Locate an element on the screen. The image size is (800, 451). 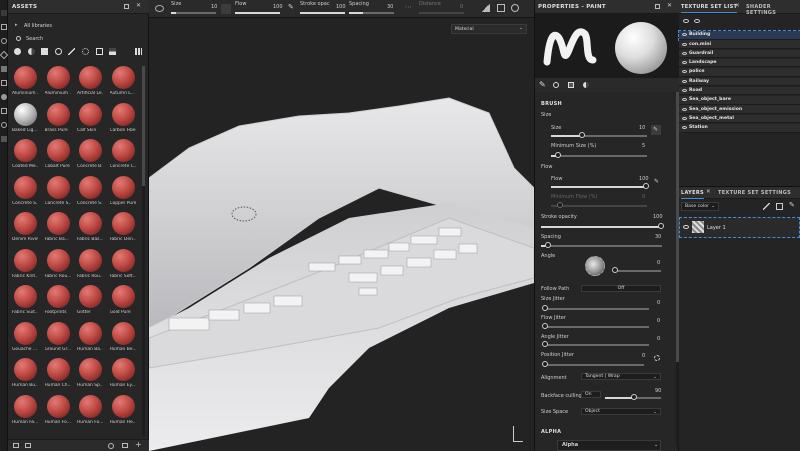
add-paint-layer-icon: ✎ is located at coordinates (792, 205).